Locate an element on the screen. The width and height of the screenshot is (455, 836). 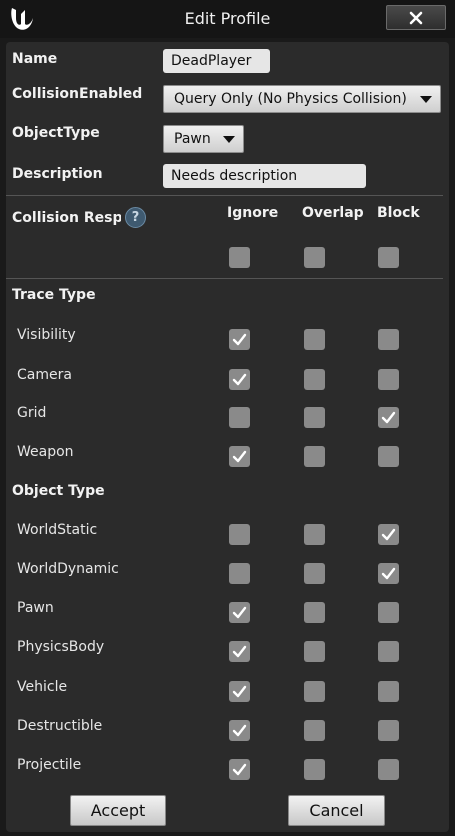
row-label-grid: Grid is located at coordinates (32, 413).